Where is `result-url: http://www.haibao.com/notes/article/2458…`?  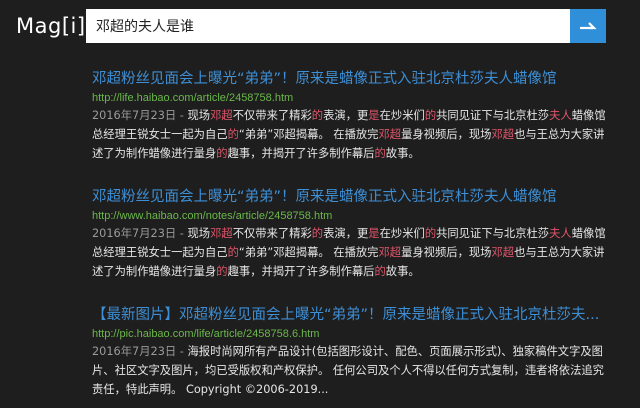
result-url: http://www.haibao.com/notes/article/2458… is located at coordinates (352, 216).